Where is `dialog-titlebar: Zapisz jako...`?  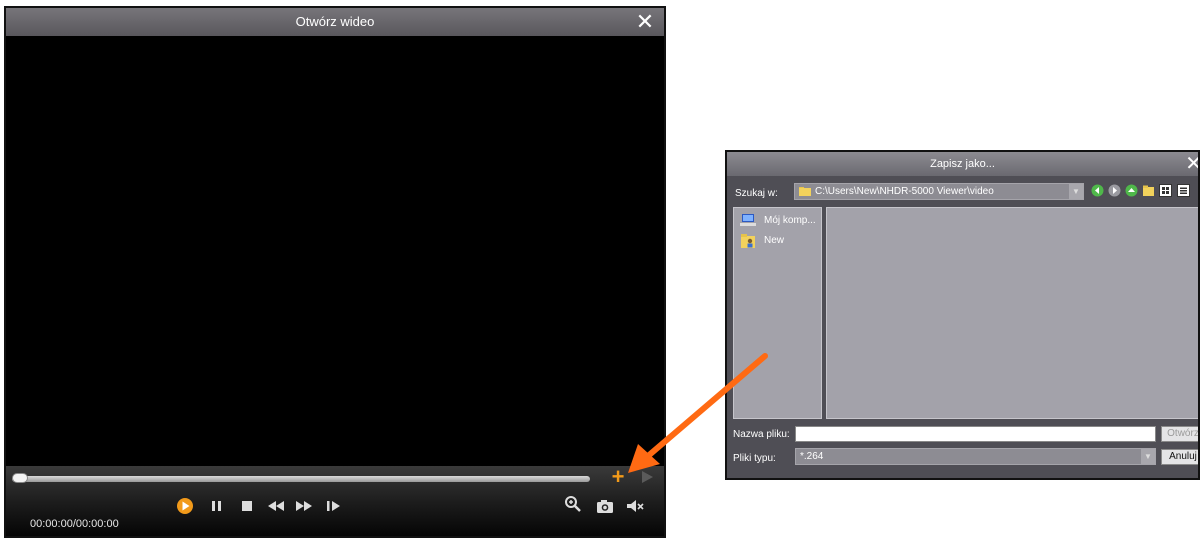
dialog-titlebar: Zapisz jako... is located at coordinates (962, 164).